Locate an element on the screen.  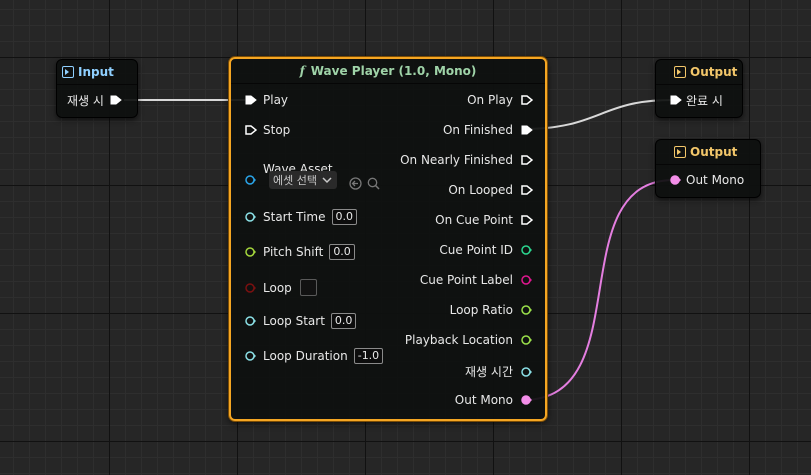
loop-pin-row: Loop is located at coordinates (281, 287).